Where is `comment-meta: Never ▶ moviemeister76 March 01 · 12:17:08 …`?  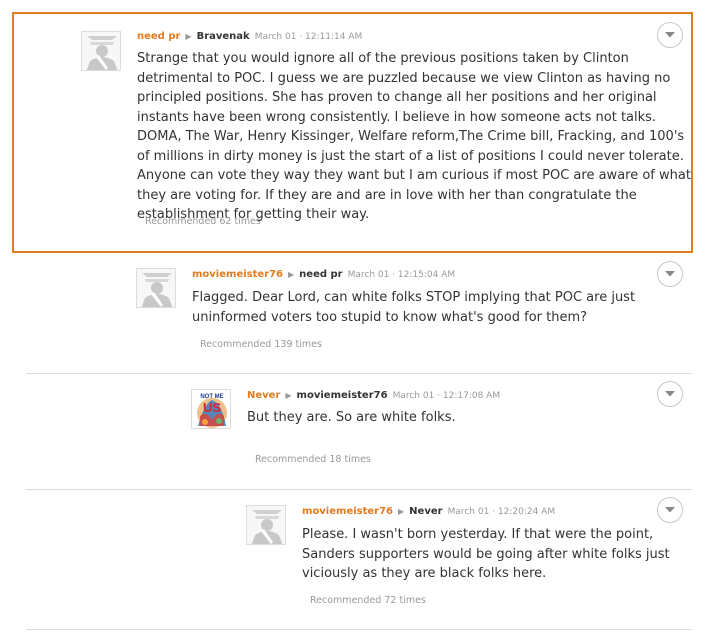
comment-meta: Never ▶ moviemeister76 March 01 · 12:17:08 … is located at coordinates (373, 396).